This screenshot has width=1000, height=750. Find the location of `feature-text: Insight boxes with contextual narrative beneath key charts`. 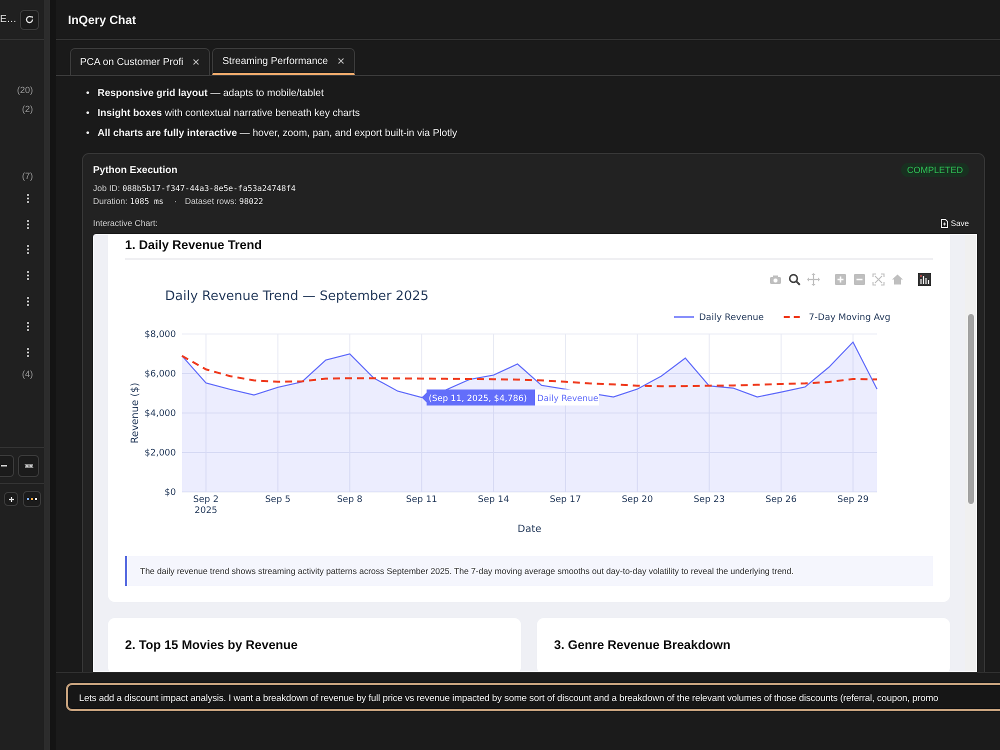

feature-text: Insight boxes with contextual narrative beneath key charts is located at coordinates (229, 114).